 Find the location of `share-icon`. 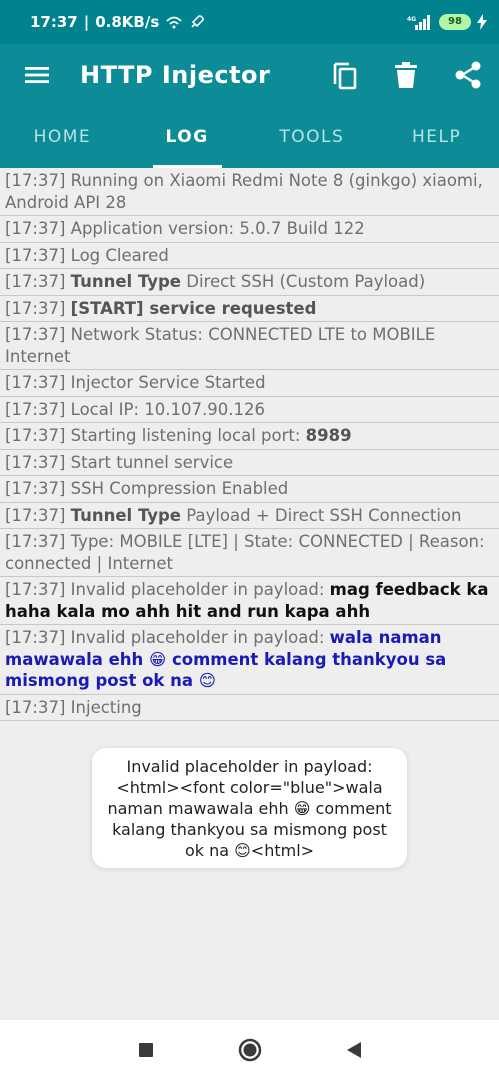

share-icon is located at coordinates (468, 75).